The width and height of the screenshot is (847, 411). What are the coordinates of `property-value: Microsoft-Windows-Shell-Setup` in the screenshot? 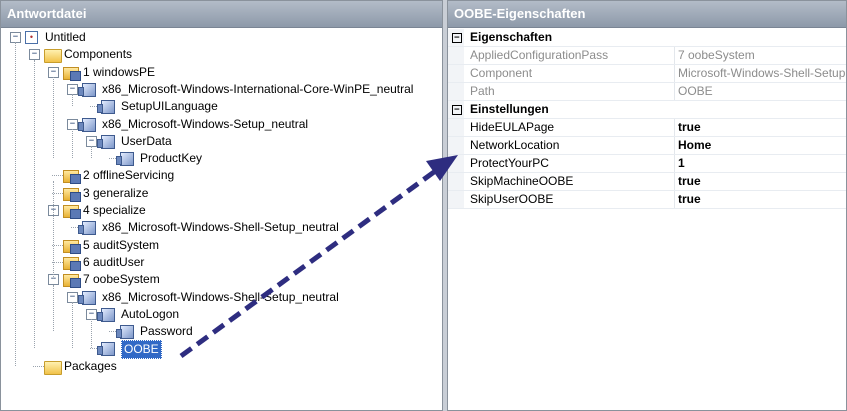 It's located at (762, 73).